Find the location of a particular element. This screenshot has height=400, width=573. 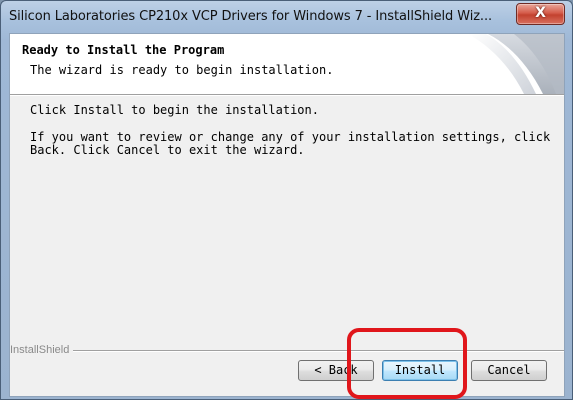

installshield-label: InstallShield is located at coordinates (42, 350).